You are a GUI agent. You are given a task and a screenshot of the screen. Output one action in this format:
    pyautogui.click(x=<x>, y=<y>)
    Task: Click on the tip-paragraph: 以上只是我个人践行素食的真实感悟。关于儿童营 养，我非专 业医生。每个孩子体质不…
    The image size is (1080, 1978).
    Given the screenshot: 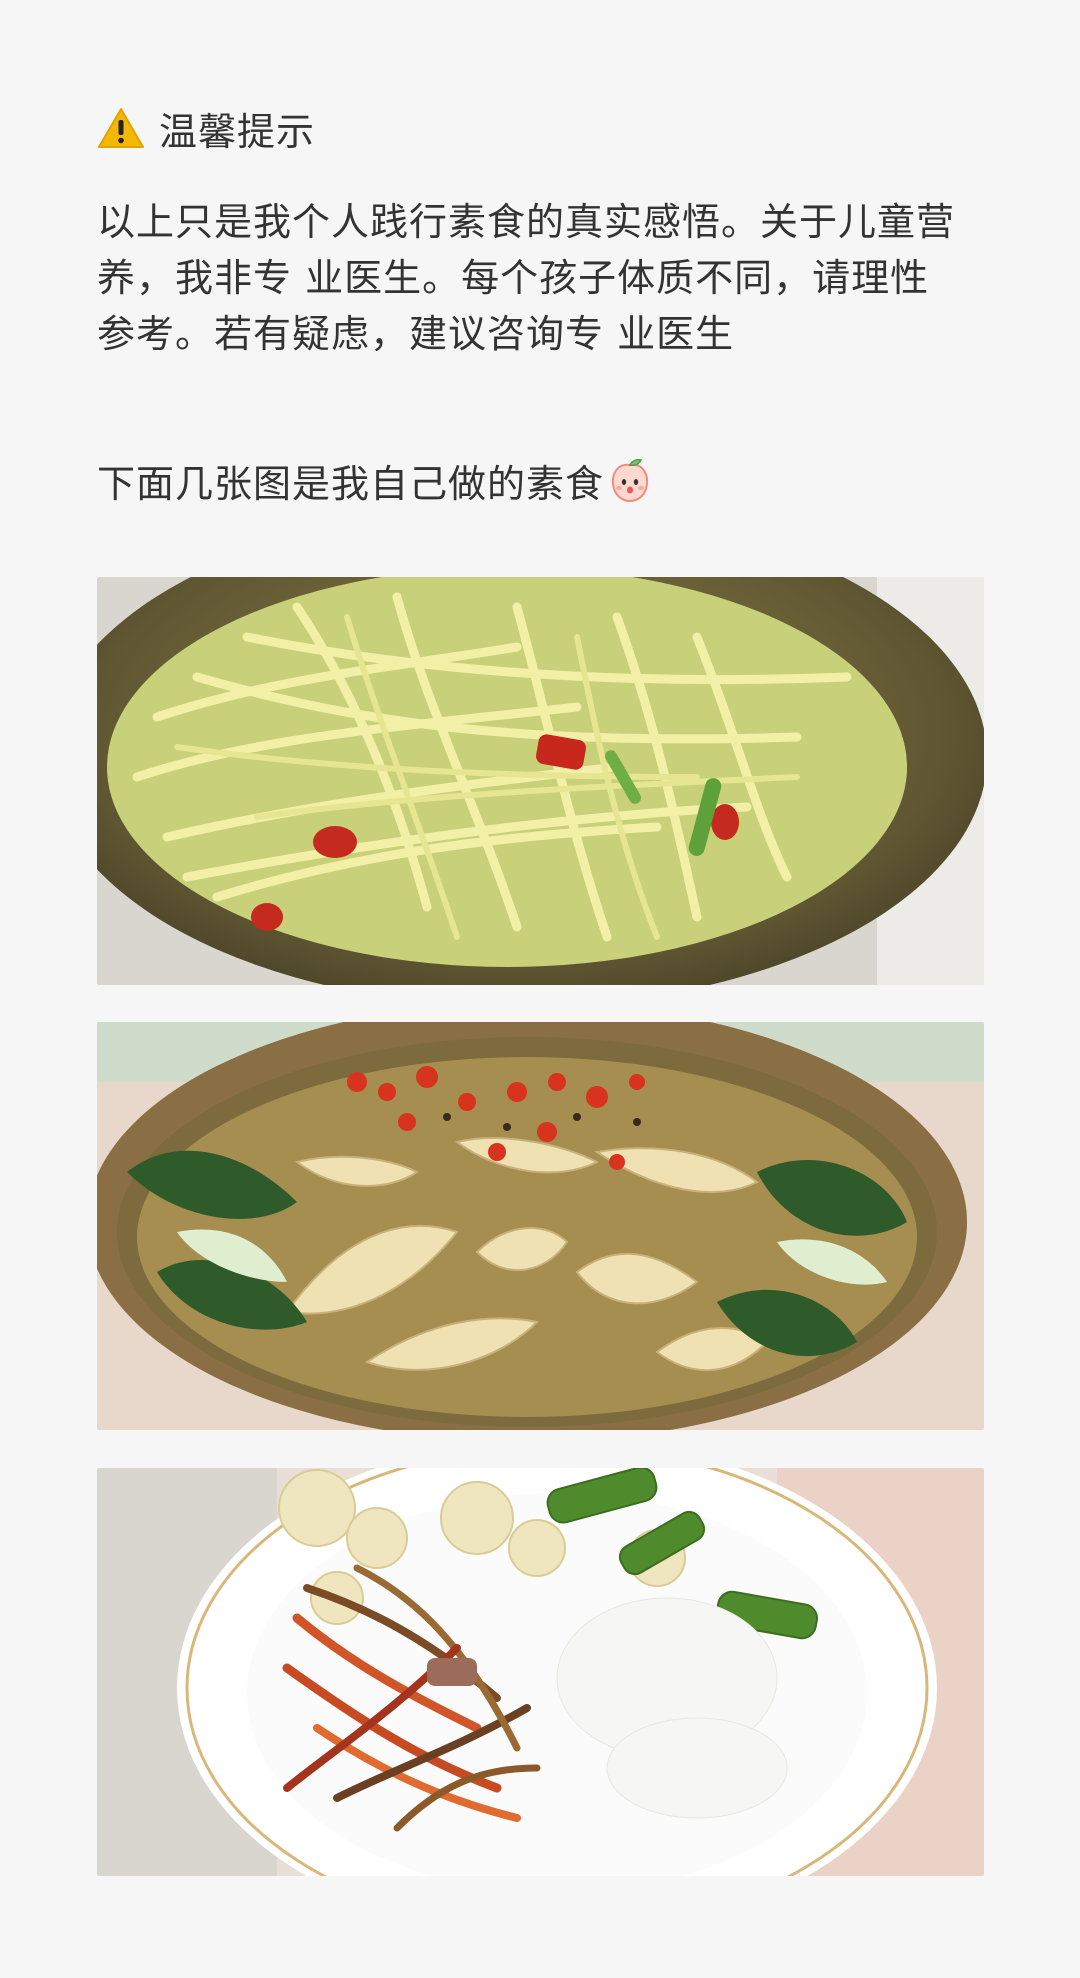 What is the action you would take?
    pyautogui.click(x=542, y=278)
    